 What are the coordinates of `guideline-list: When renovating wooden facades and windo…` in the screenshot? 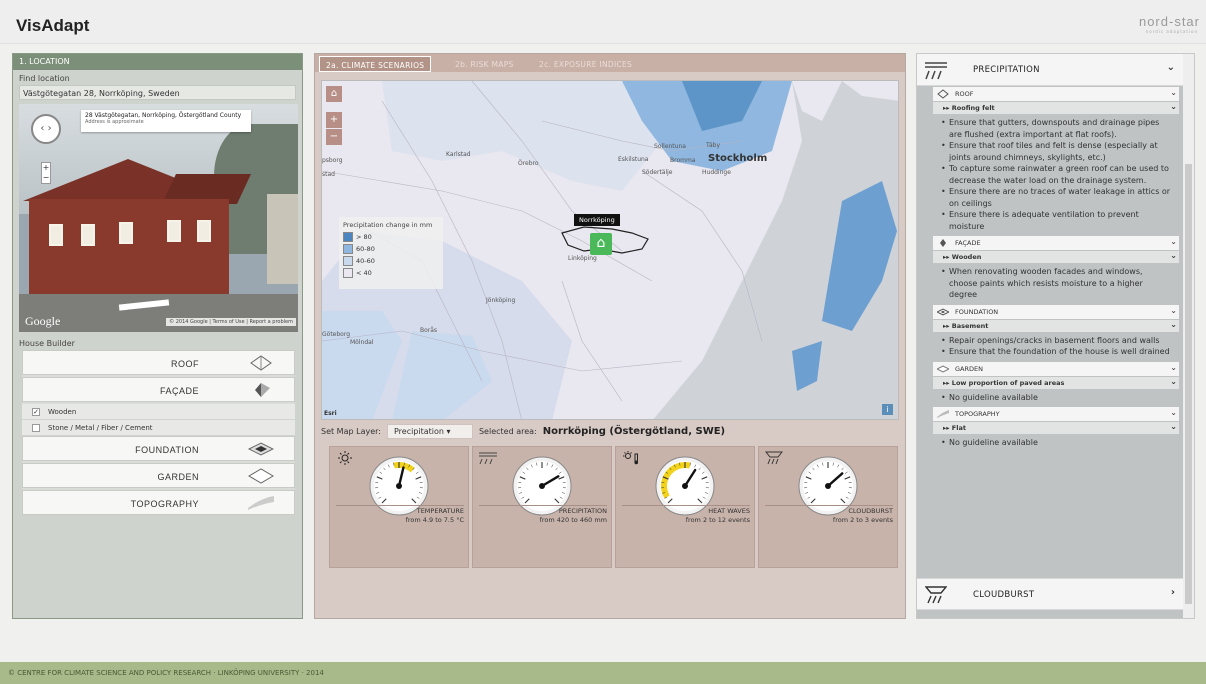 It's located at (1056, 283).